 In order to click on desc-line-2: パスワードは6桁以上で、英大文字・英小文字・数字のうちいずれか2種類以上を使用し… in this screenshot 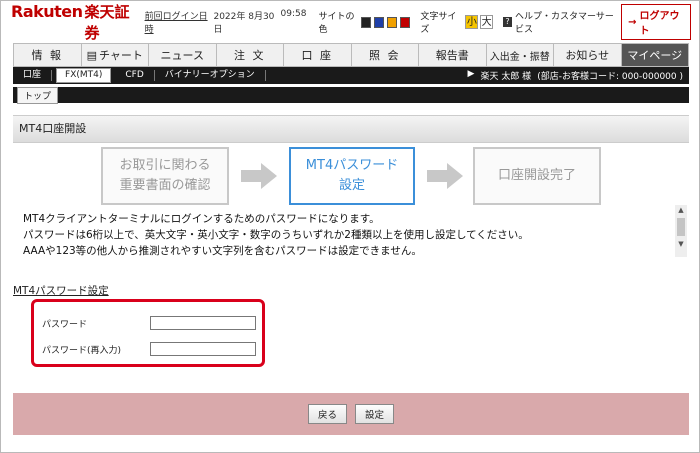, I will do `click(276, 235)`.